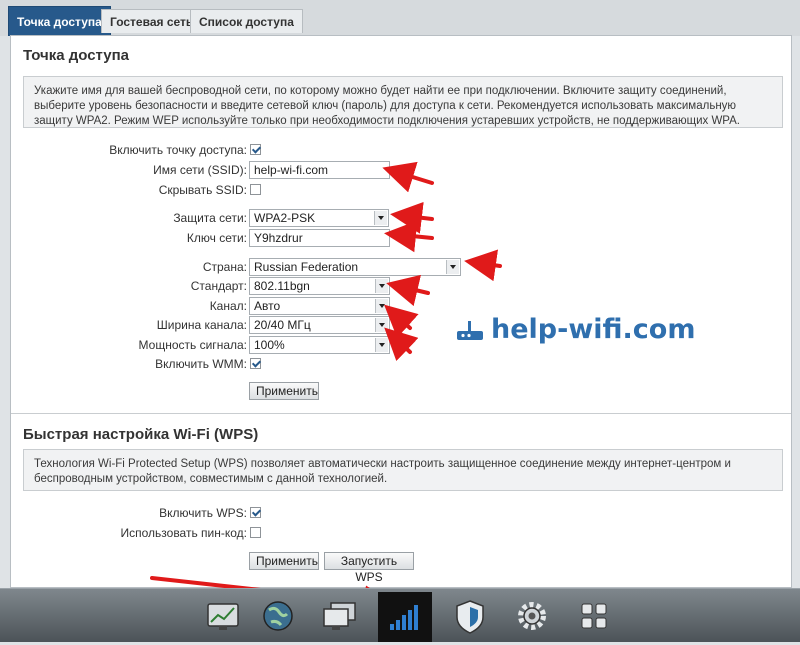 This screenshot has height=645, width=800. I want to click on wmm-checkbox, so click(255, 363).